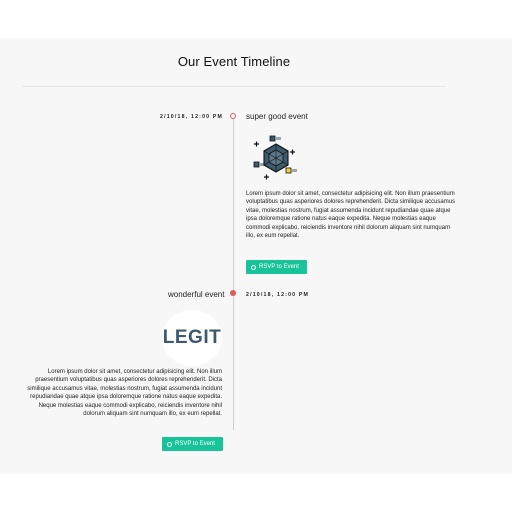  Describe the element at coordinates (278, 295) in the screenshot. I see `event-date-2: 2/10/18, 12:00 PM` at that location.